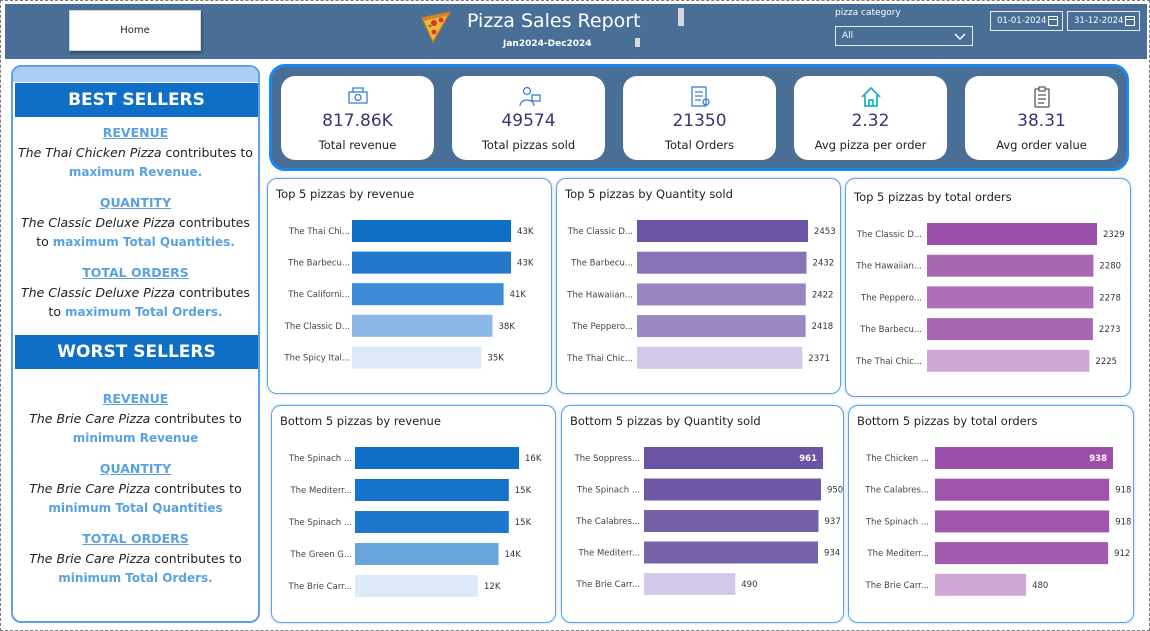  Describe the element at coordinates (825, 232) in the screenshot. I see `data-label: 2453` at that location.